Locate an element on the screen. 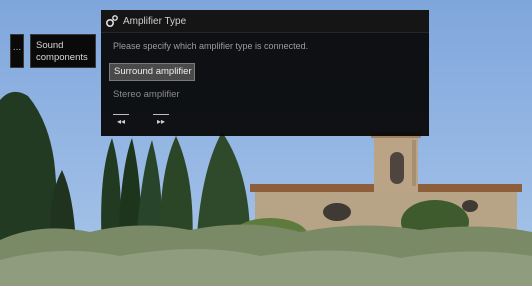  forward-button: ▸▸ is located at coordinates (161, 121).